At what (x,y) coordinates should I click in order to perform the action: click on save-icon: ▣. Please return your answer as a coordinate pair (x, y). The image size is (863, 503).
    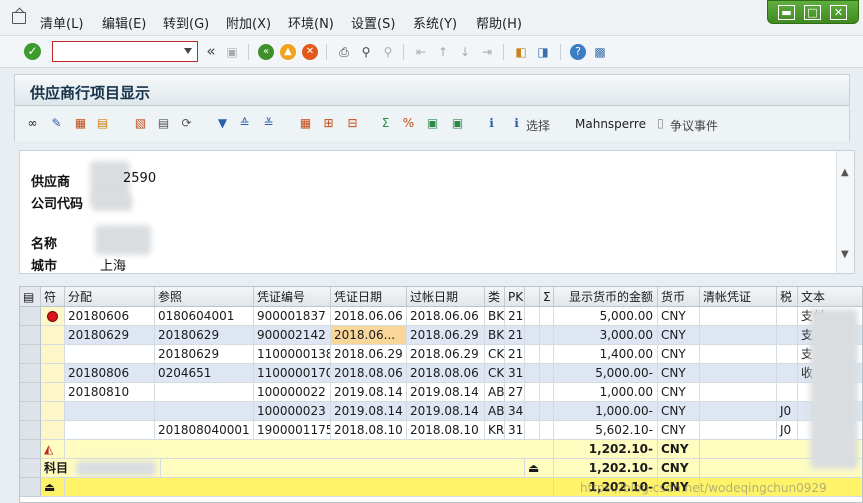
    Looking at the image, I should click on (232, 52).